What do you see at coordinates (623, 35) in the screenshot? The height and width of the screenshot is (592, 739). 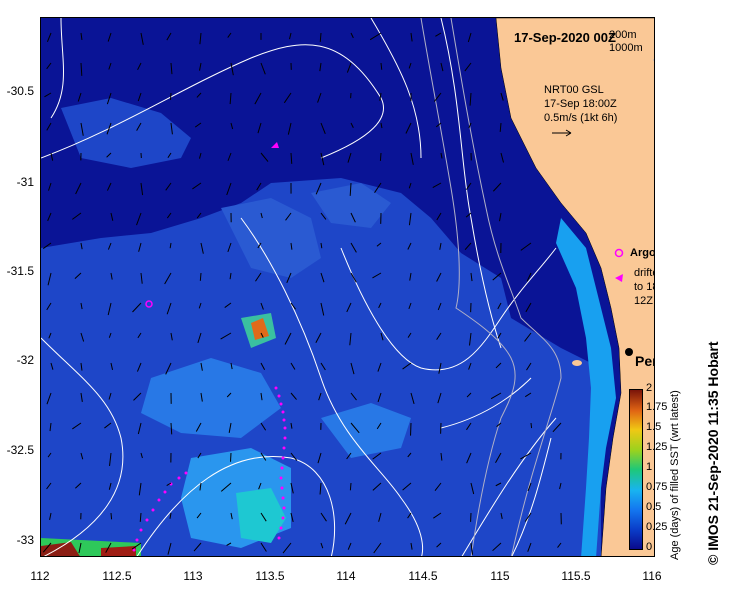 I see `isobath-200m-label: 200m` at bounding box center [623, 35].